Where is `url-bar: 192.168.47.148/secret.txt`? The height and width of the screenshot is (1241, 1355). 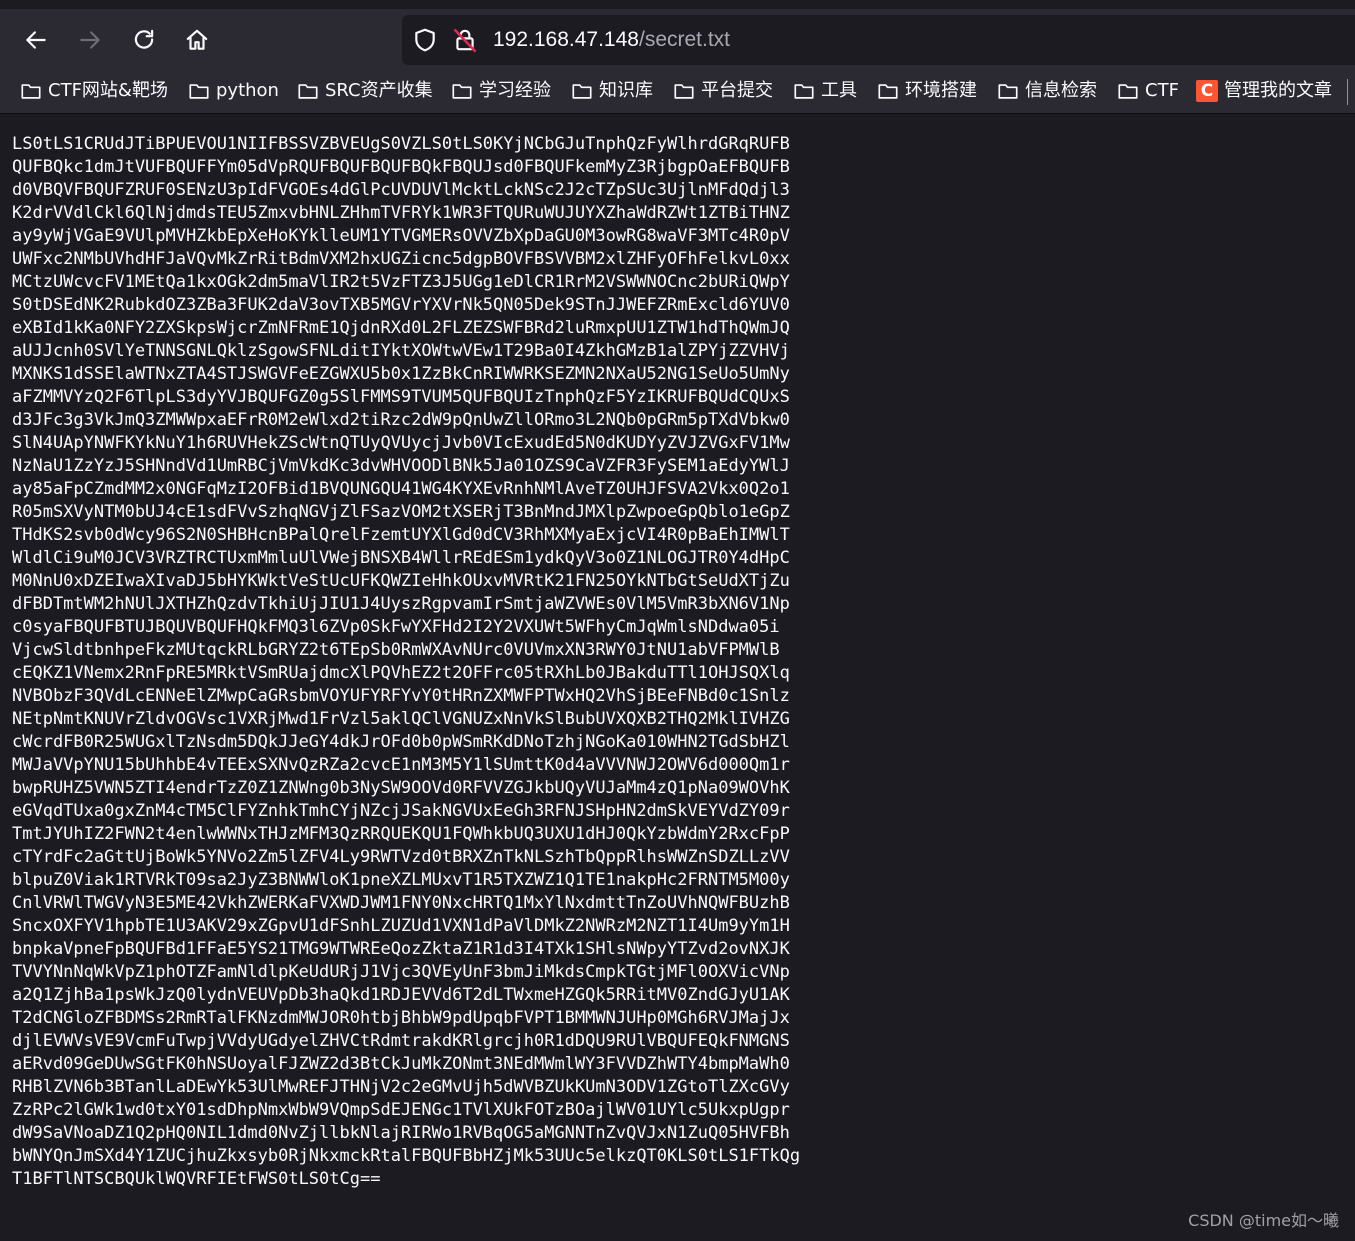 url-bar: 192.168.47.148/secret.txt is located at coordinates (878, 40).